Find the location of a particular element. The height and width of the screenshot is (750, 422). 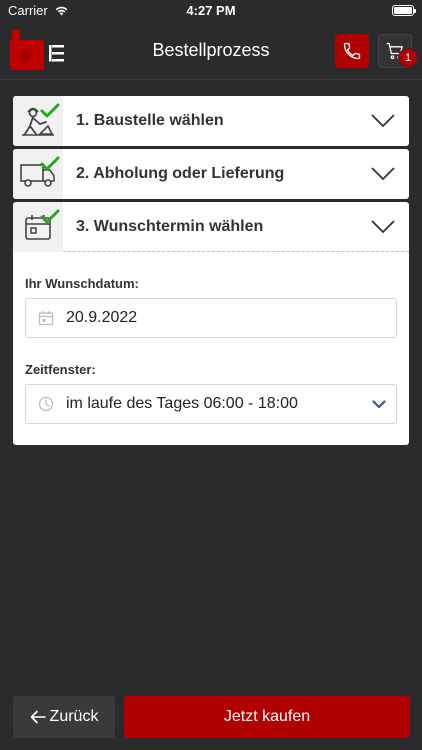

back-button-label: Zurück is located at coordinates (74, 716).